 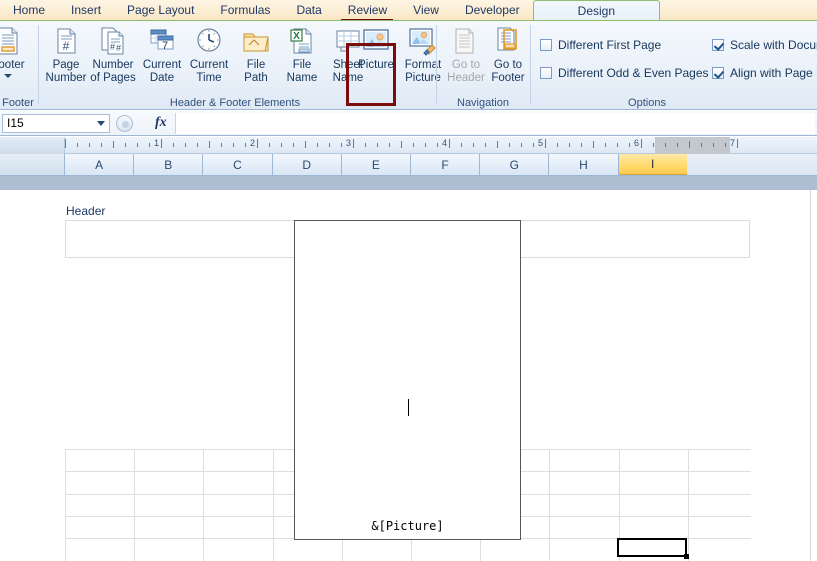 What do you see at coordinates (596, 10) in the screenshot?
I see `tab-design: Design` at bounding box center [596, 10].